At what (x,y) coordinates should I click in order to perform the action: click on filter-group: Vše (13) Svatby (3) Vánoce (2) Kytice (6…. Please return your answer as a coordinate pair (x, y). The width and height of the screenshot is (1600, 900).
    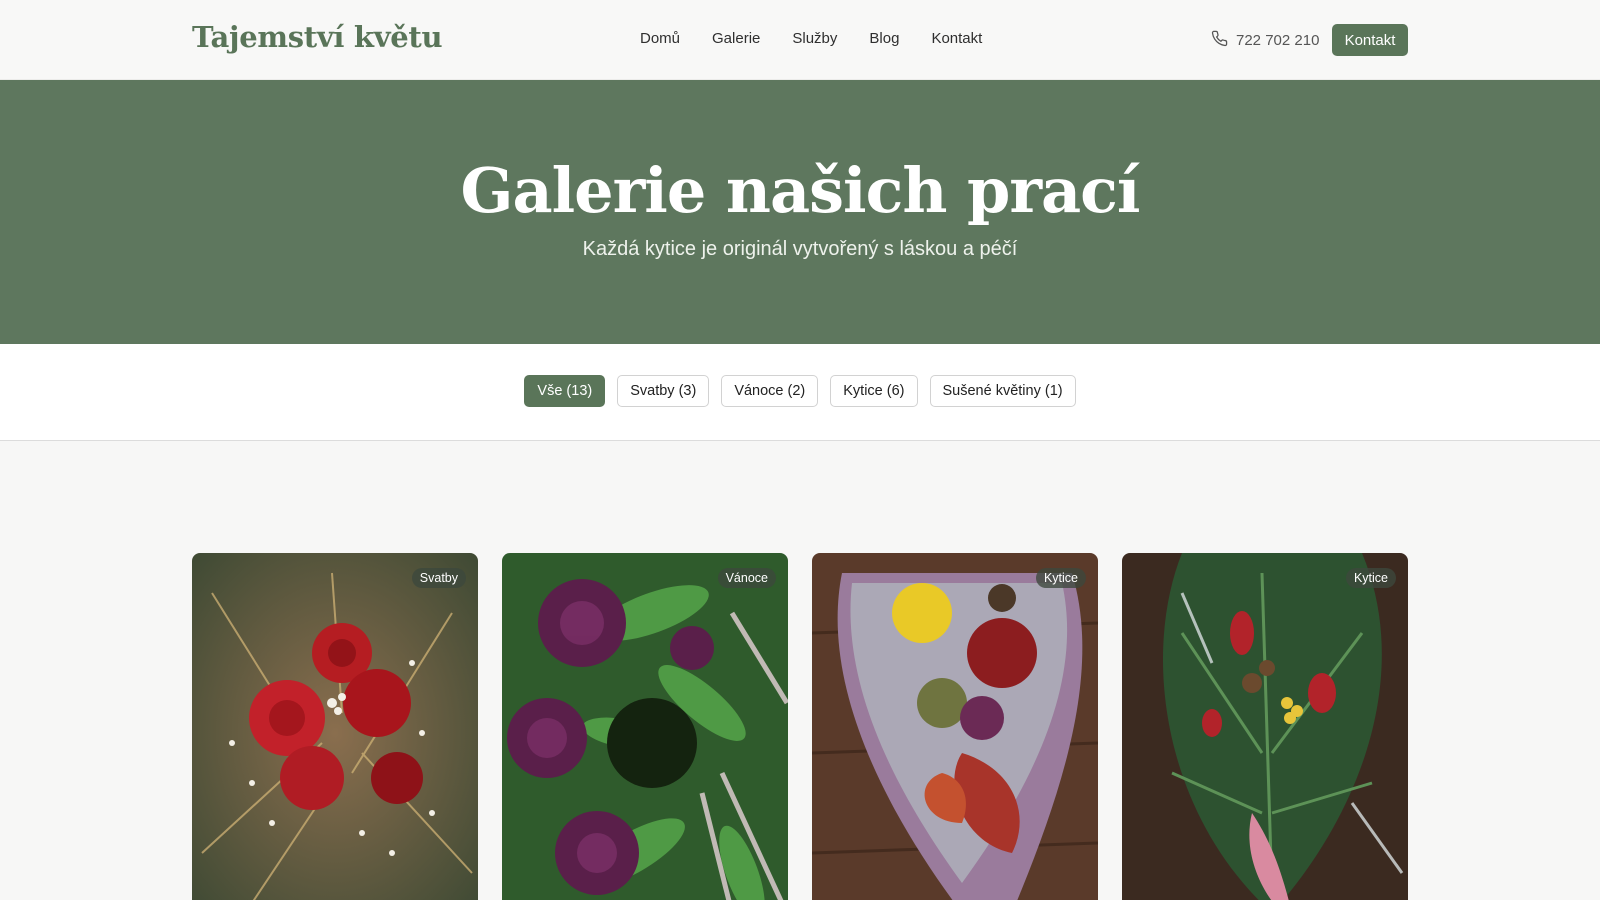
    Looking at the image, I should click on (800, 391).